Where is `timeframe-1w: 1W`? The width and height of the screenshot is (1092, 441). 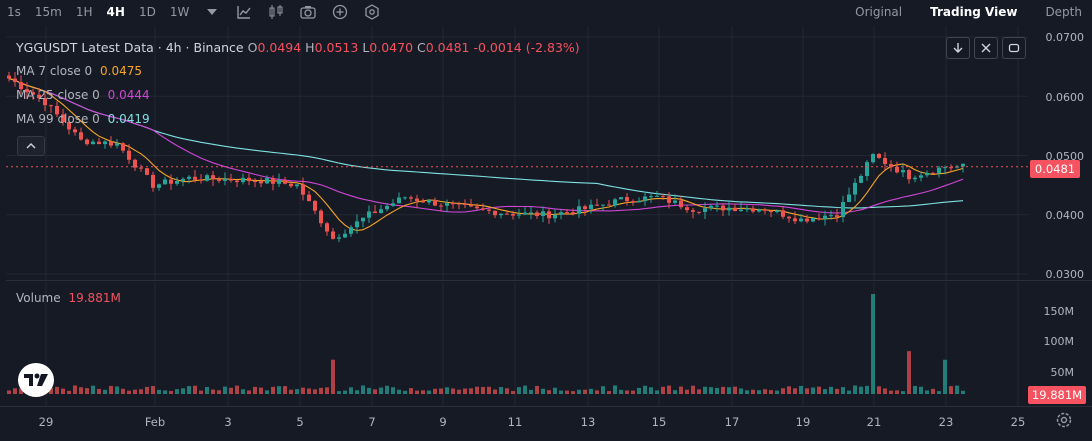 timeframe-1w: 1W is located at coordinates (180, 12).